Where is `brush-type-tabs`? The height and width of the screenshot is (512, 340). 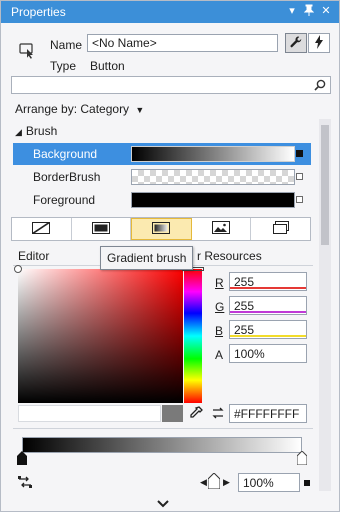 brush-type-tabs is located at coordinates (161, 229).